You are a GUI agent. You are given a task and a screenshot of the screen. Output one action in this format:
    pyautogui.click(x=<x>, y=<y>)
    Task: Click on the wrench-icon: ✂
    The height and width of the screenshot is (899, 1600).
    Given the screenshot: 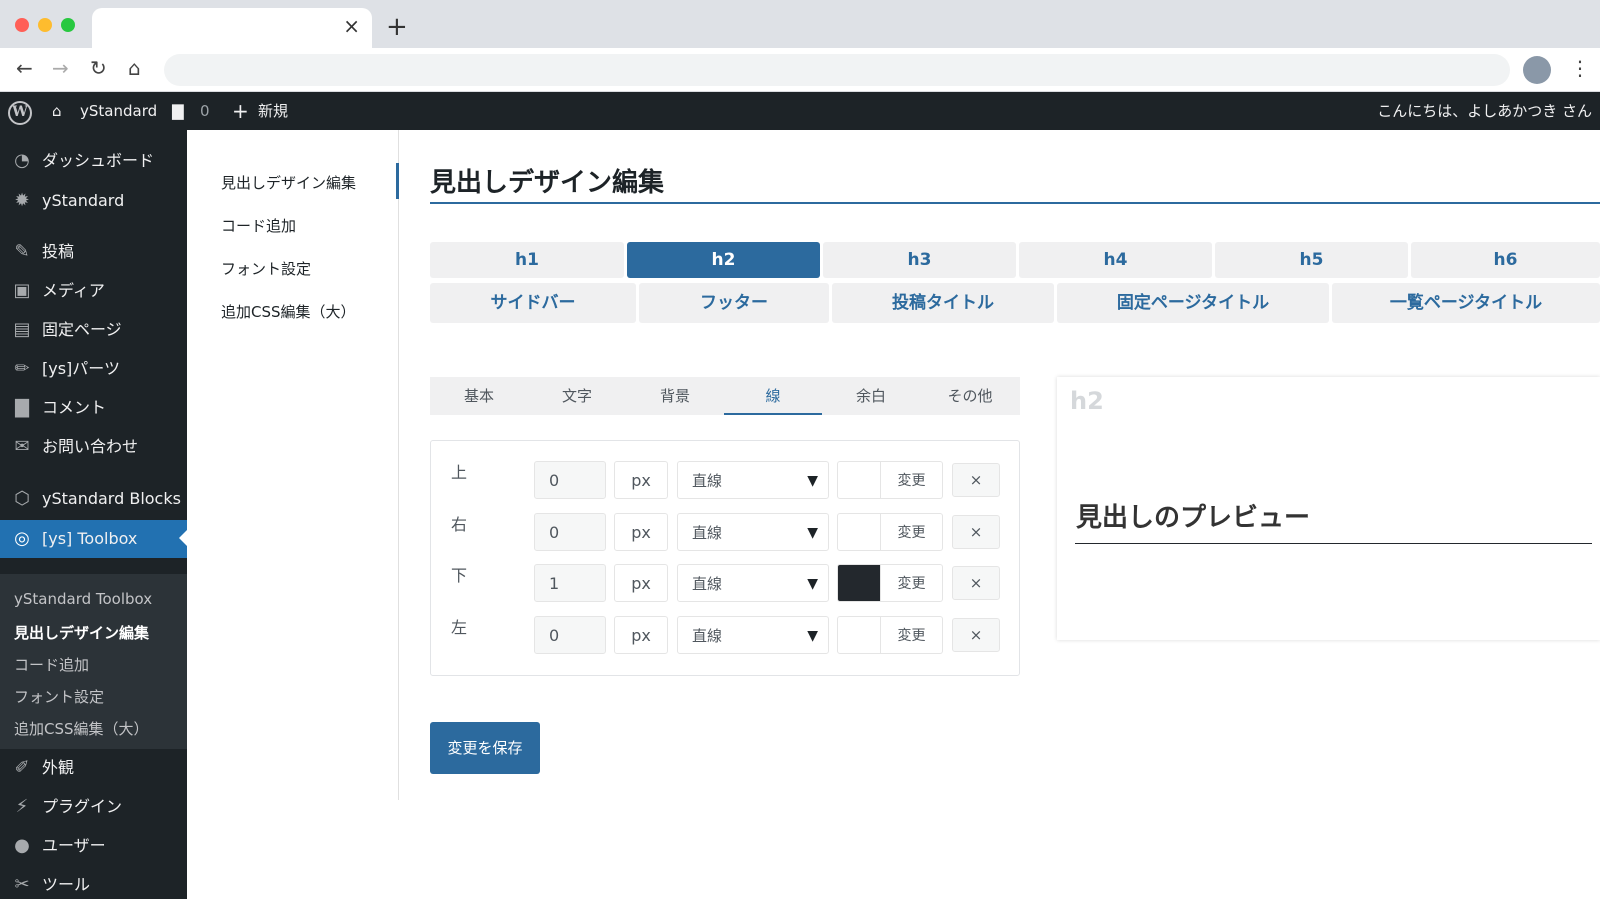 What is the action you would take?
    pyautogui.click(x=22, y=884)
    